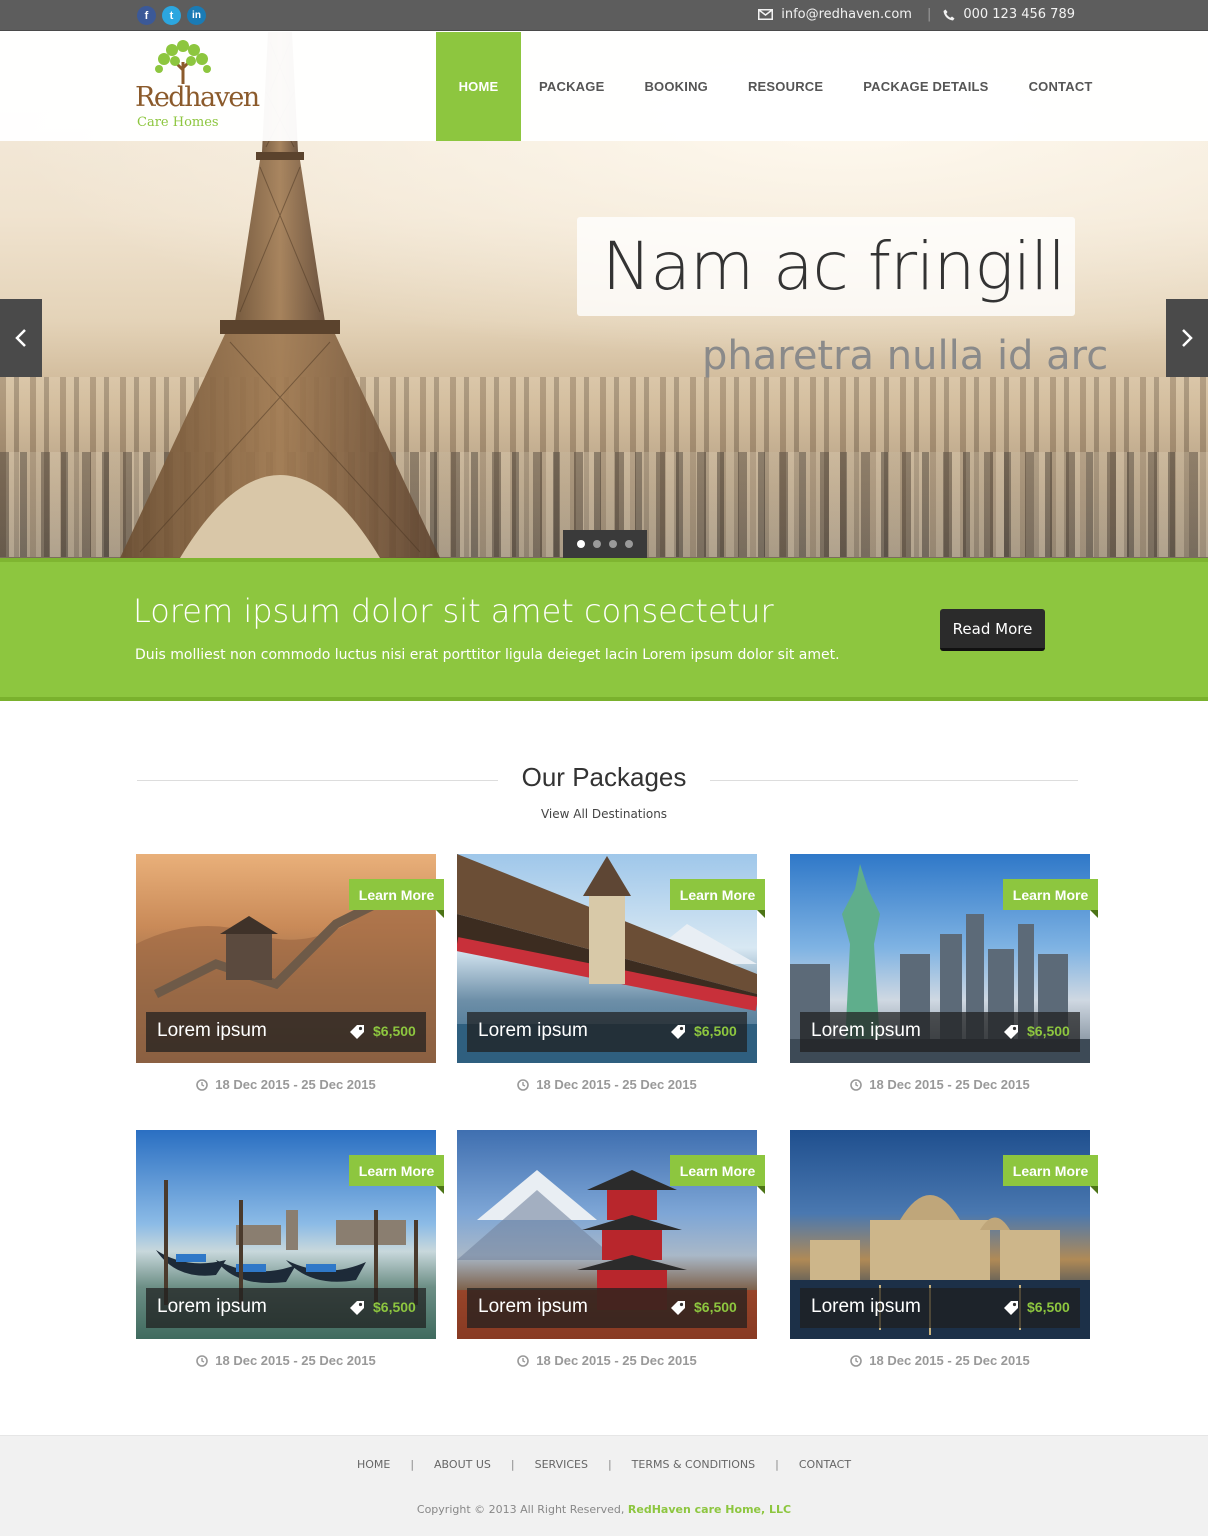  I want to click on read-more-button: Read More, so click(992, 630).